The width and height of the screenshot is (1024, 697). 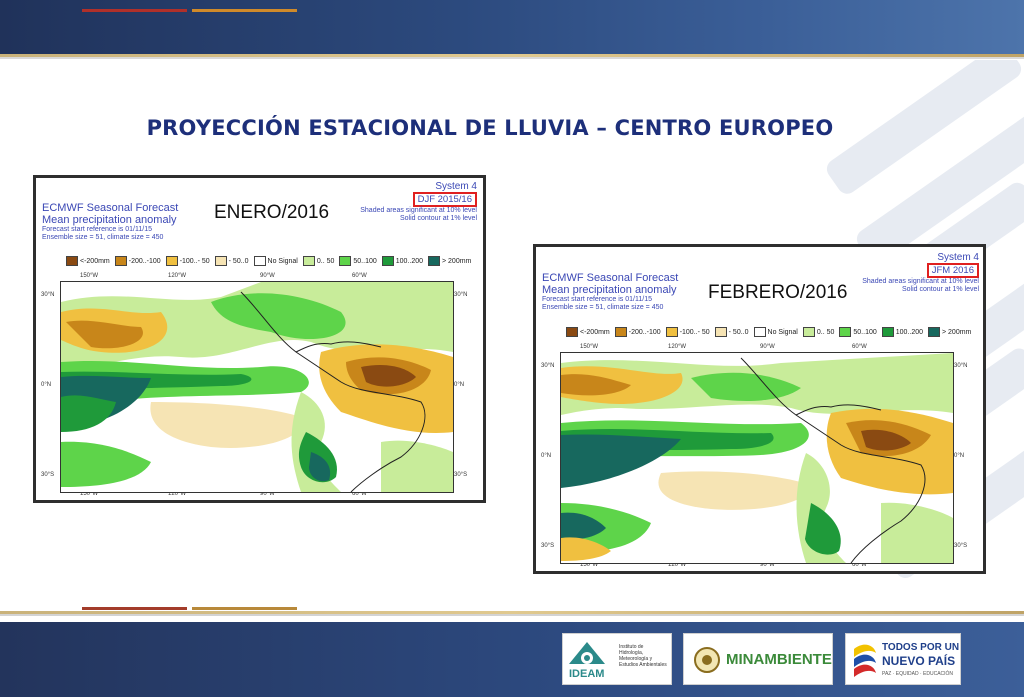 What do you see at coordinates (512, 27) in the screenshot?
I see `top-banner` at bounding box center [512, 27].